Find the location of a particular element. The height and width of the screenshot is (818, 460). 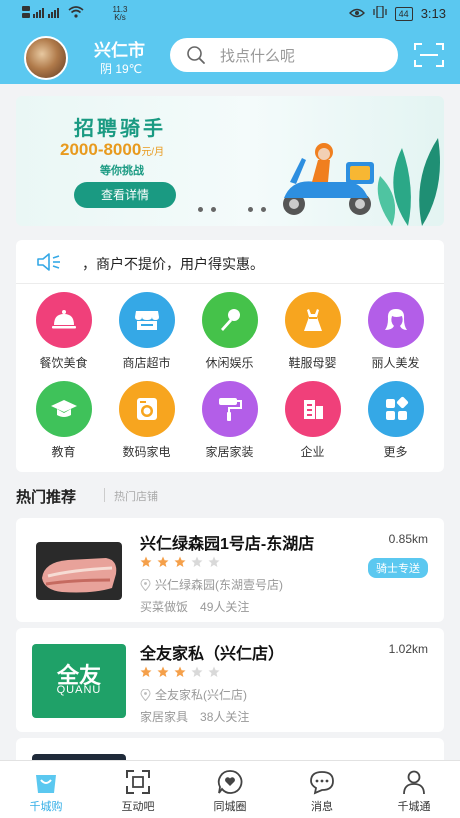

shop-distance: 0.85km is located at coordinates (408, 539).